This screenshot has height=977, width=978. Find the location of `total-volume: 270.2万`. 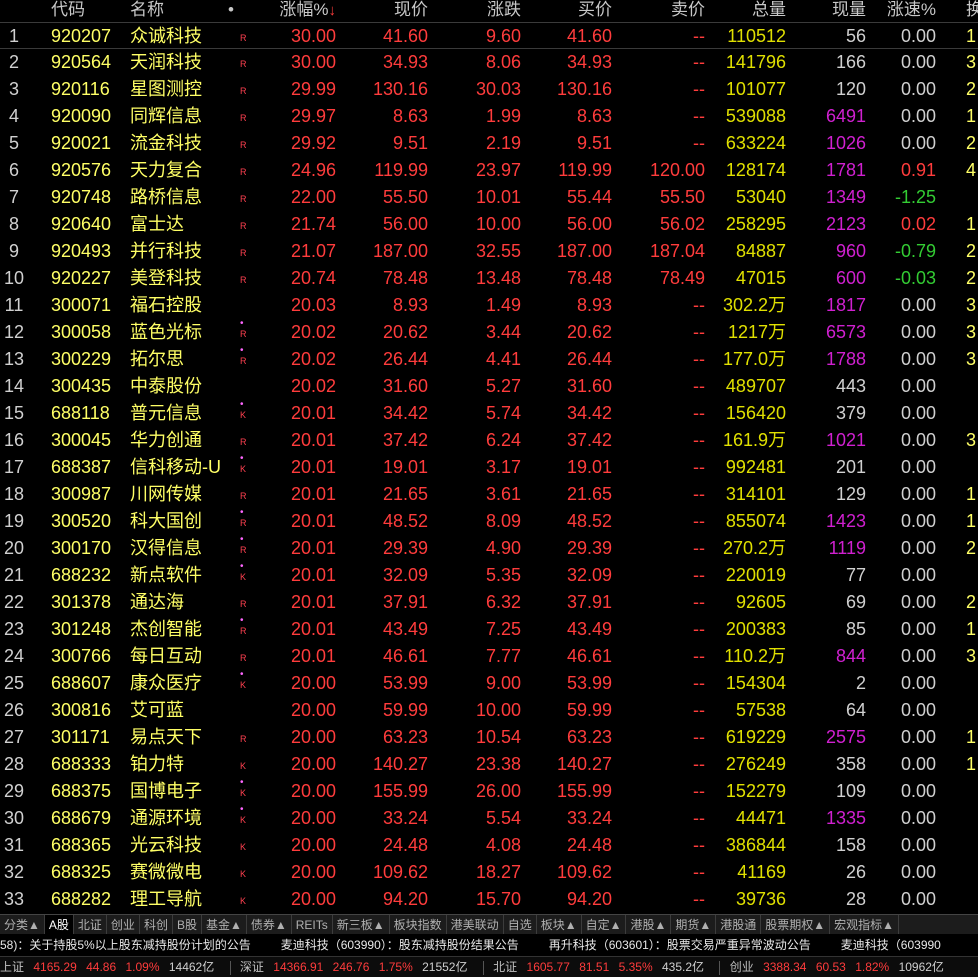

total-volume: 270.2万 is located at coordinates (754, 548).